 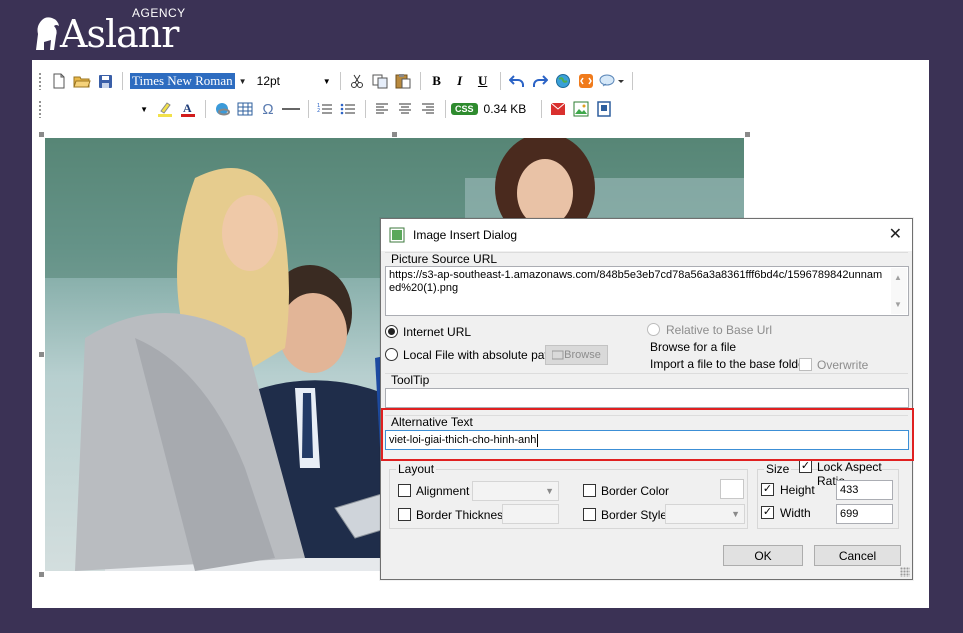 What do you see at coordinates (159, 13) in the screenshot?
I see `brand-tag: AGENCY` at bounding box center [159, 13].